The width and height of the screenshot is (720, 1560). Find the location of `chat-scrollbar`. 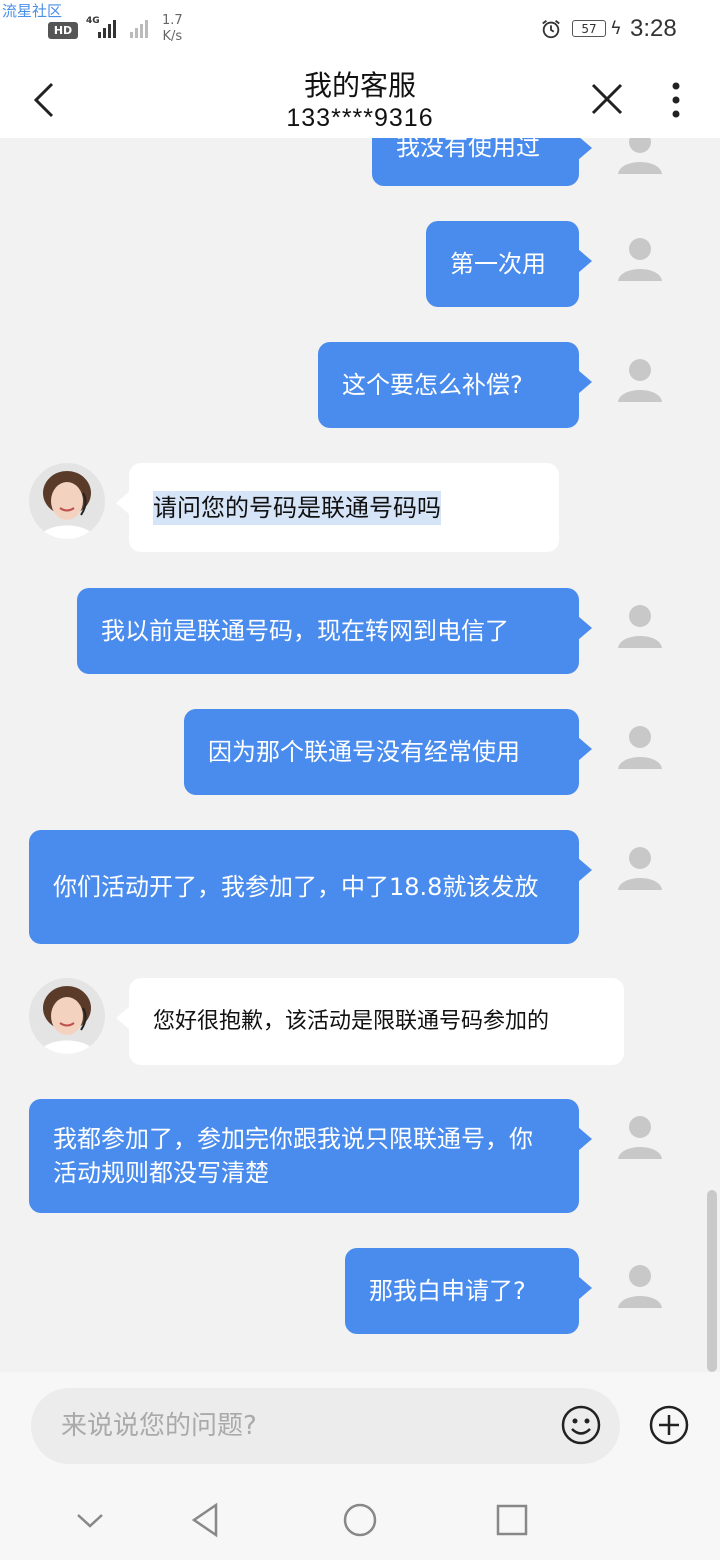

chat-scrollbar is located at coordinates (712, 1281).